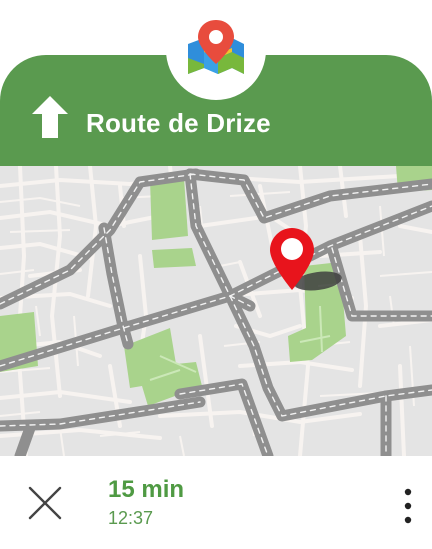 This screenshot has height=549, width=432. What do you see at coordinates (178, 123) in the screenshot?
I see `street-name: Route de Drize` at bounding box center [178, 123].